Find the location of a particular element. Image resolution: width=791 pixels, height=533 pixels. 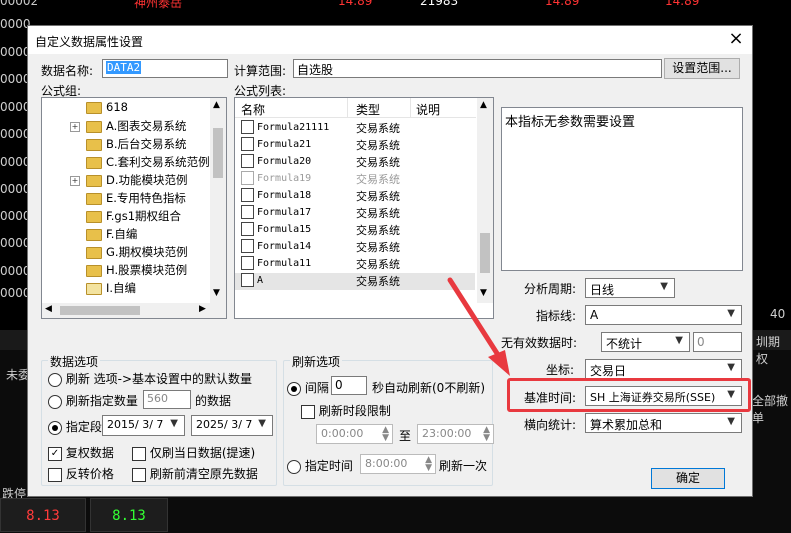

tree-item: 618 is located at coordinates (107, 109).